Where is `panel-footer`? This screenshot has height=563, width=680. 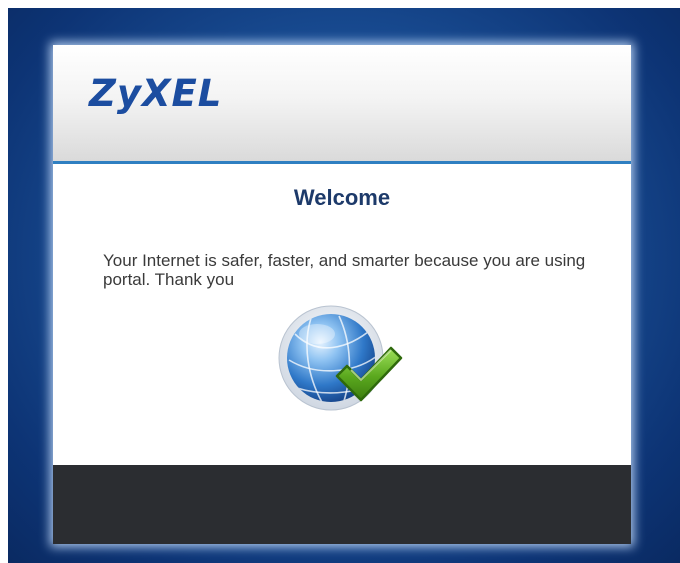 panel-footer is located at coordinates (342, 504).